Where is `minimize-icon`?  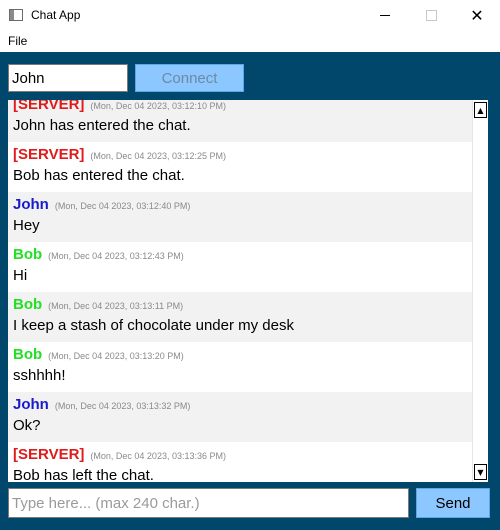
minimize-icon is located at coordinates (385, 15).